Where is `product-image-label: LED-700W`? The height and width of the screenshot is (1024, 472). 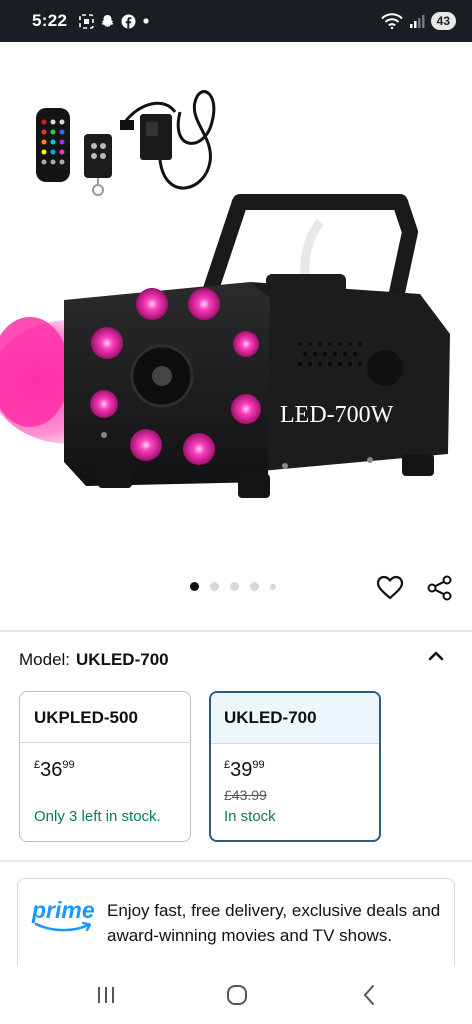
product-image-label: LED-700W is located at coordinates (337, 415).